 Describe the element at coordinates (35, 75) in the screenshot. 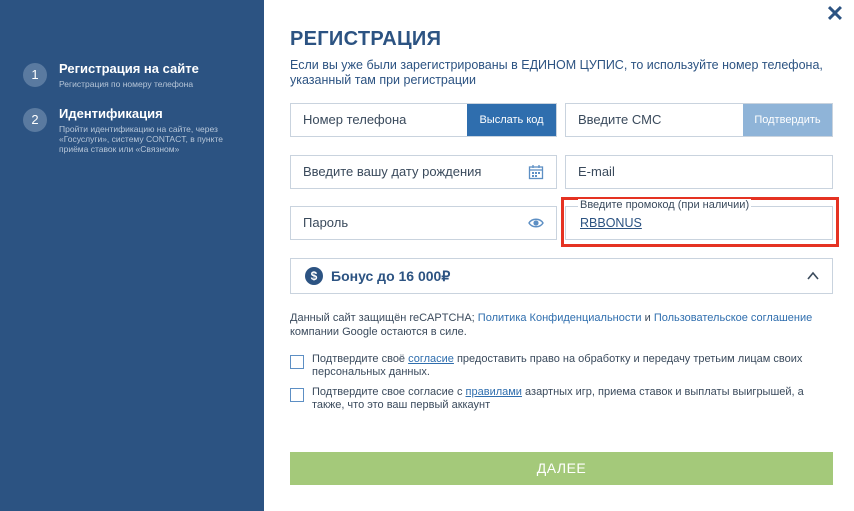

I see `step-number: 1` at that location.